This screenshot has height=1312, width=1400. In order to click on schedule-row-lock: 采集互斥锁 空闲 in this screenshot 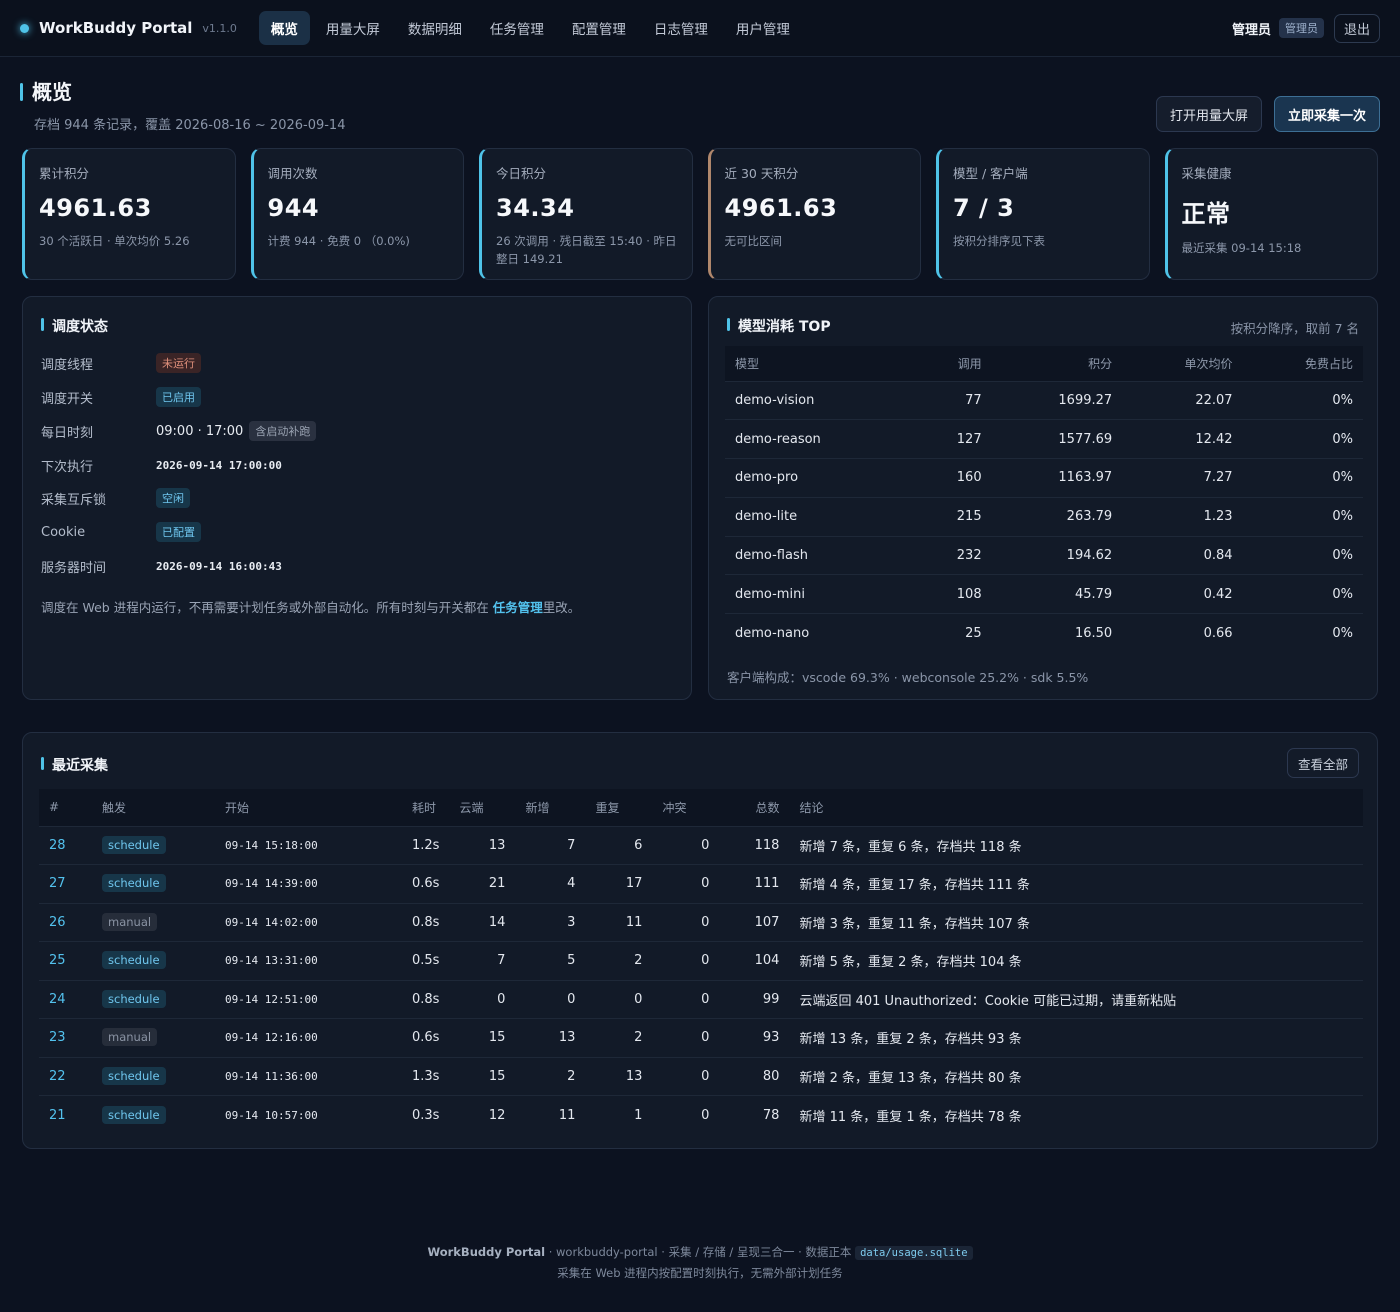, I will do `click(115, 498)`.